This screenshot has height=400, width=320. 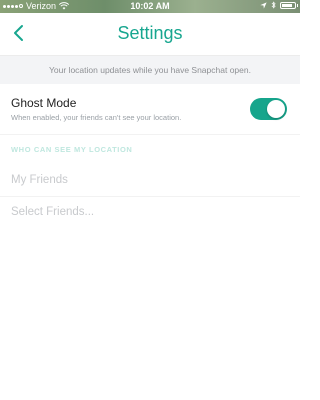 I want to click on battery-icon, so click(x=289, y=5).